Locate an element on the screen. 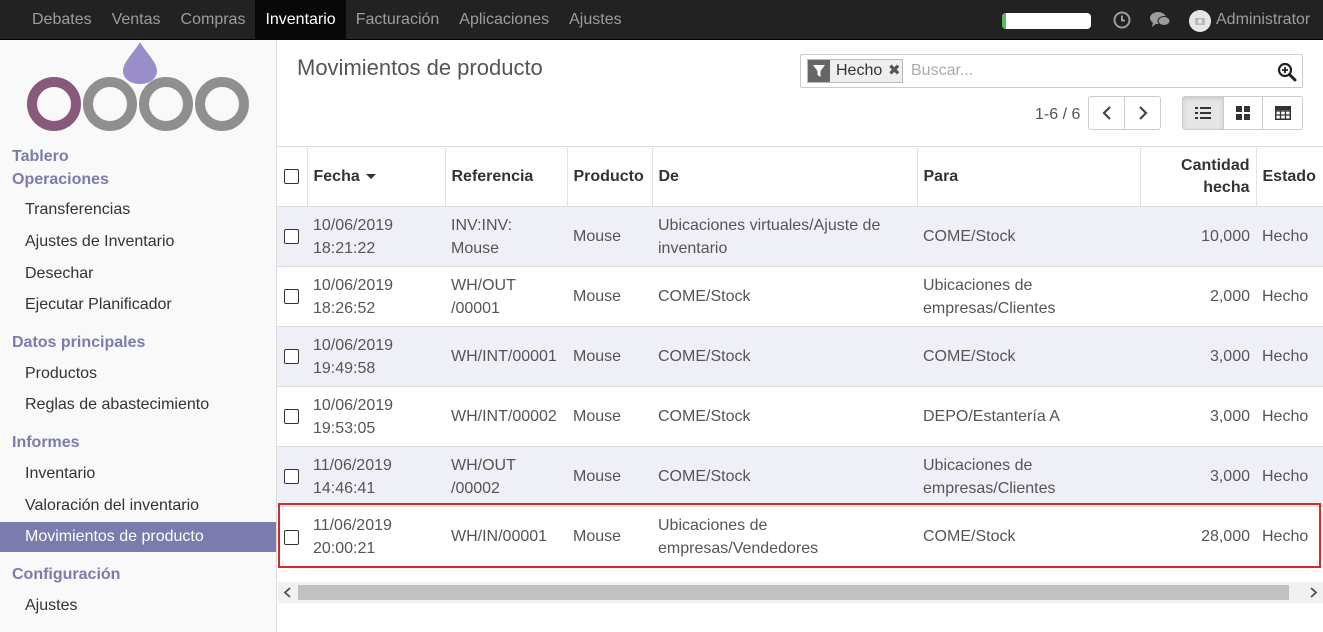 This screenshot has width=1323, height=632. onboarding-progress-bar is located at coordinates (1046, 21).